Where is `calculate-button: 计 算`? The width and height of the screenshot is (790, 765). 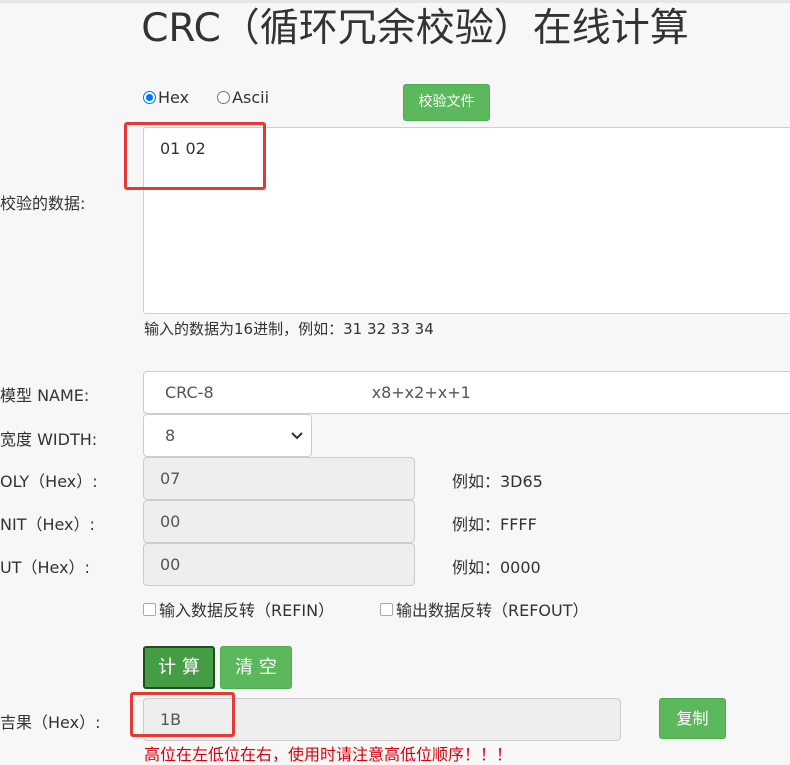
calculate-button: 计 算 is located at coordinates (179, 667).